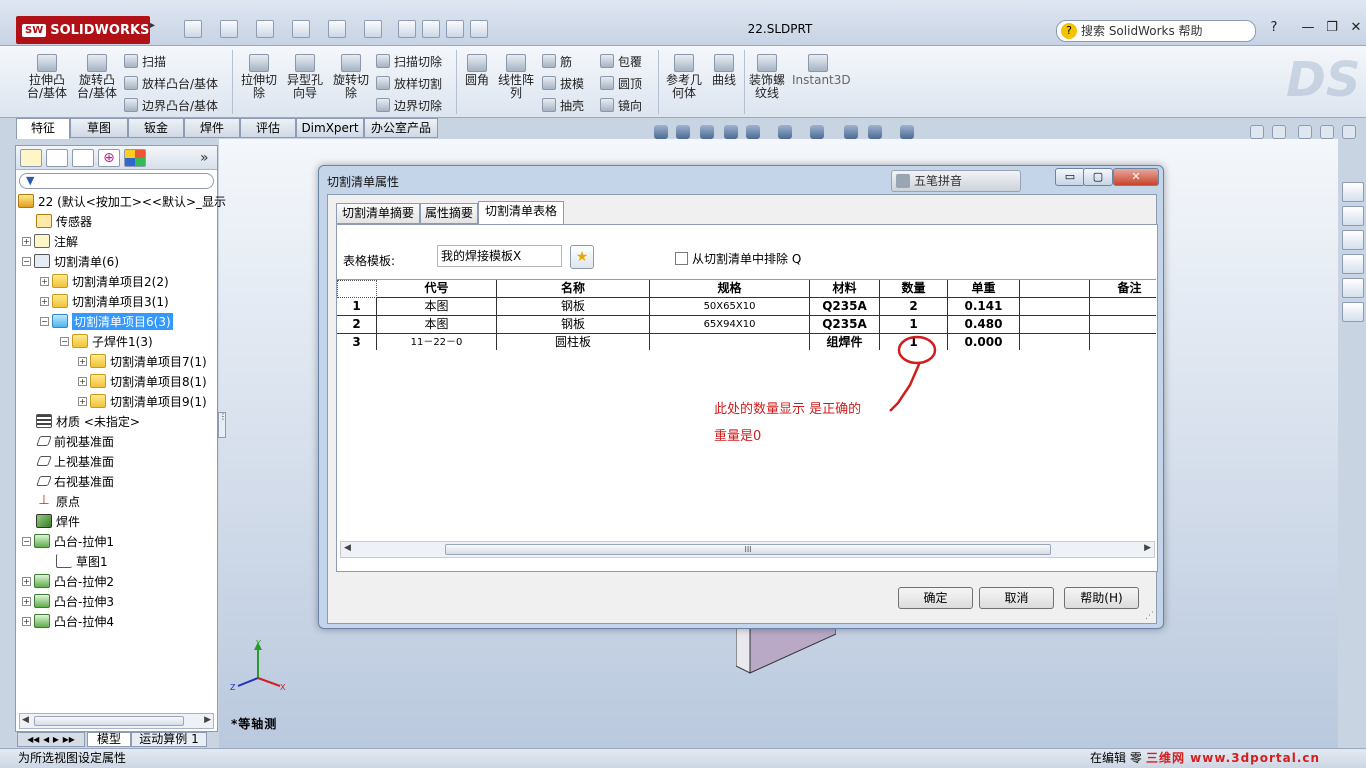 The image size is (1366, 768). What do you see at coordinates (301, 29) in the screenshot?
I see `print-icon` at bounding box center [301, 29].